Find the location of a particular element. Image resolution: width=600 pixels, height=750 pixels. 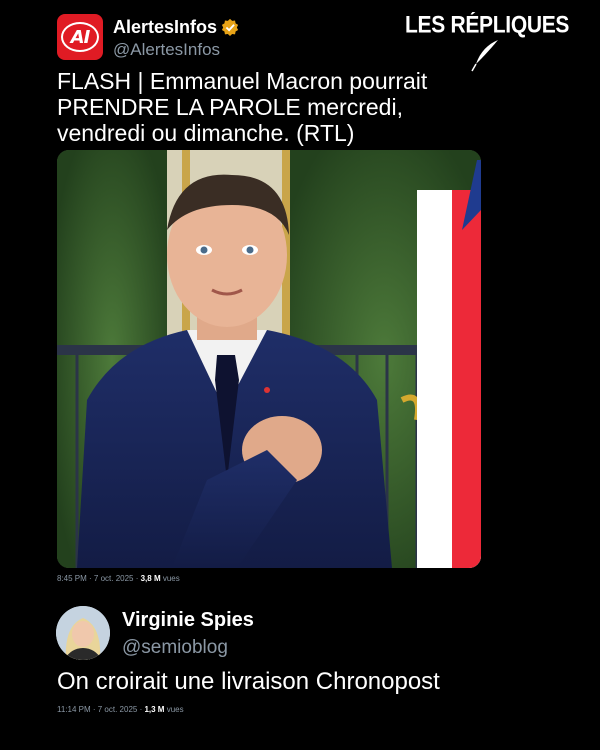

alertesinfos-logo: AI is located at coordinates (80, 37).